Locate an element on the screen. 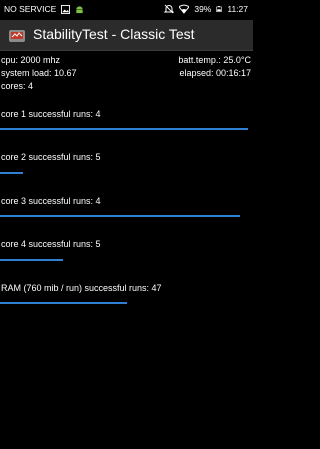  app-title-bar: StabilityTest - Classic Test is located at coordinates (126, 35).